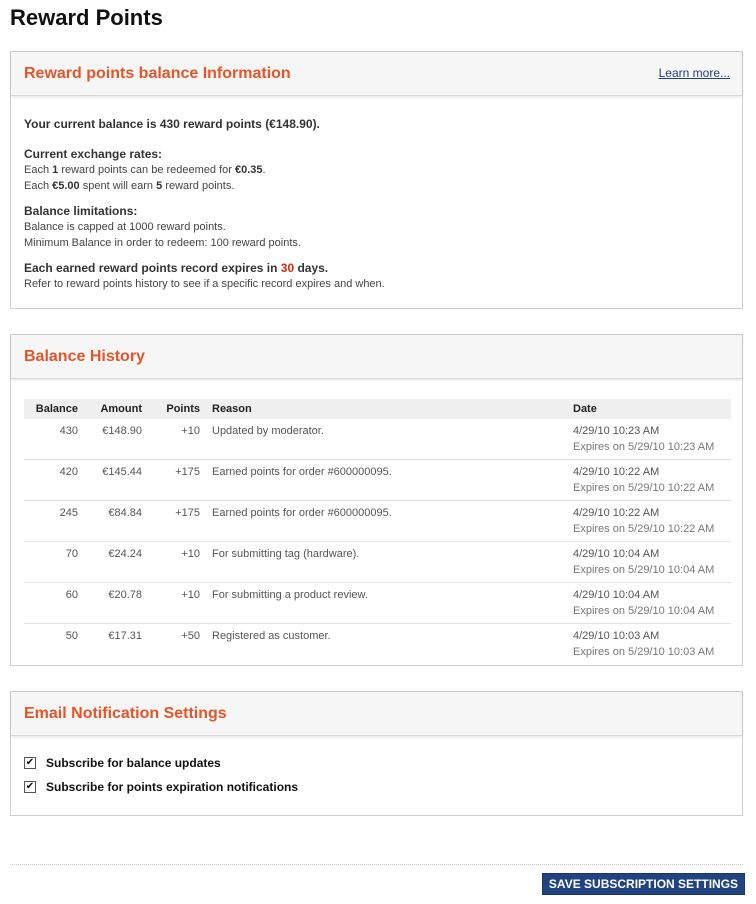  I want to click on row-balance: 50, so click(71, 636).